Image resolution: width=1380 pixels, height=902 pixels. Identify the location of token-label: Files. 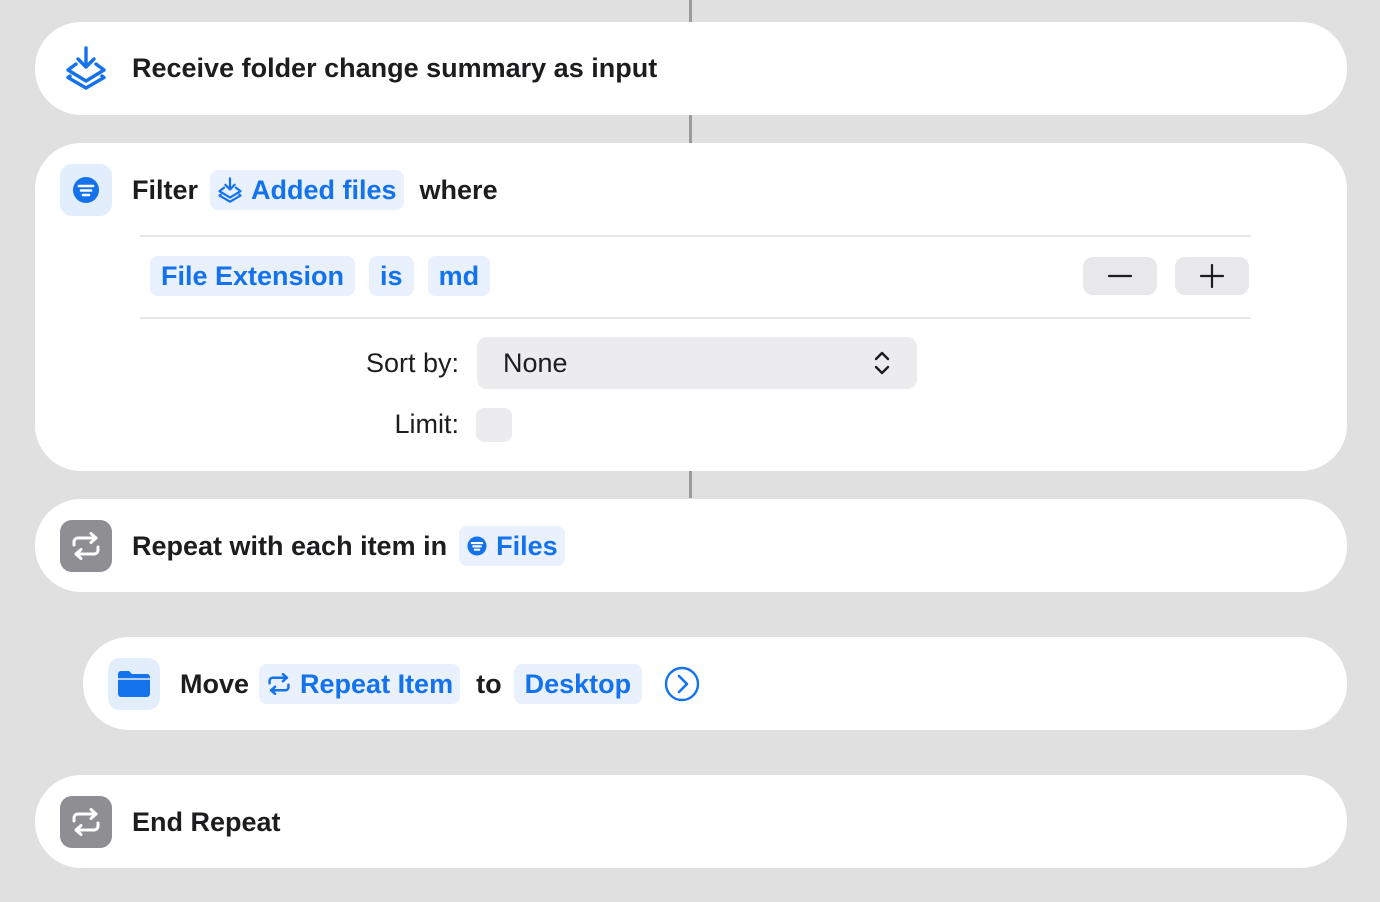
(527, 545).